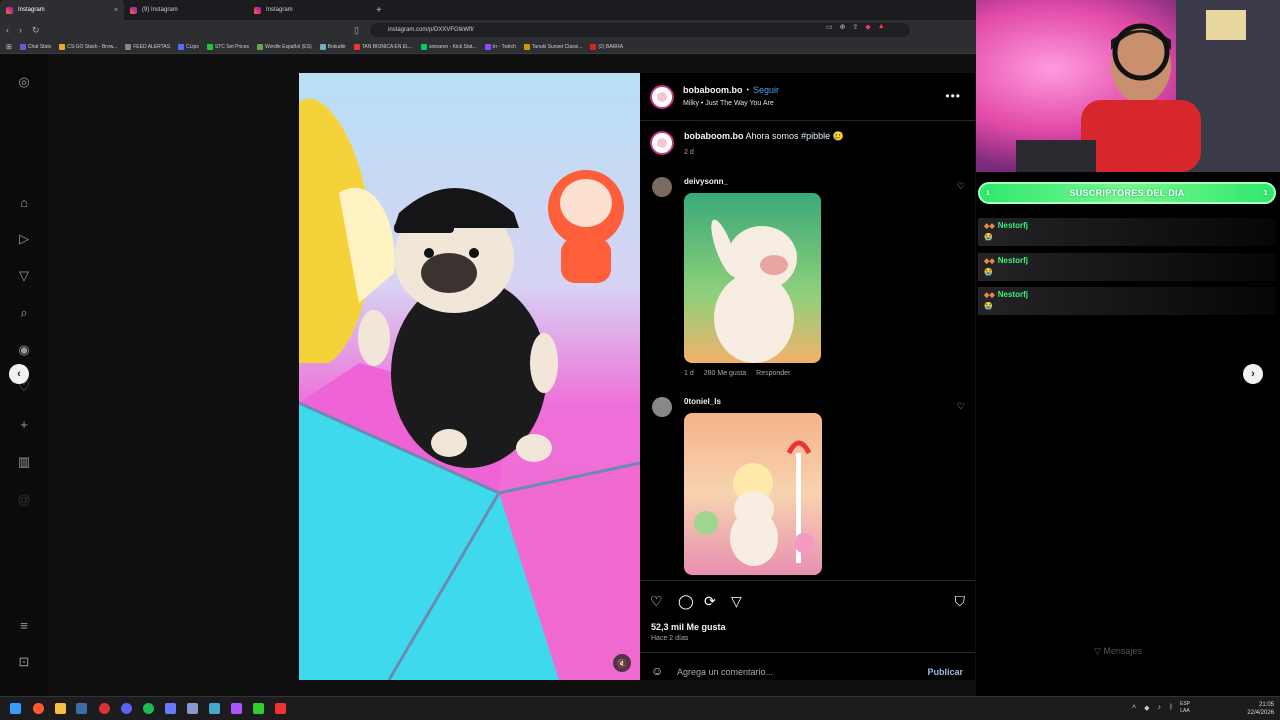 This screenshot has width=1280, height=720. I want to click on messages-label: Mensajes, so click(1122, 651).